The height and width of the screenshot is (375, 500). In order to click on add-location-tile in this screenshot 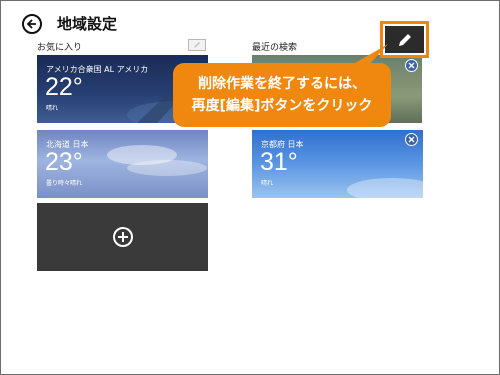, I will do `click(122, 237)`.